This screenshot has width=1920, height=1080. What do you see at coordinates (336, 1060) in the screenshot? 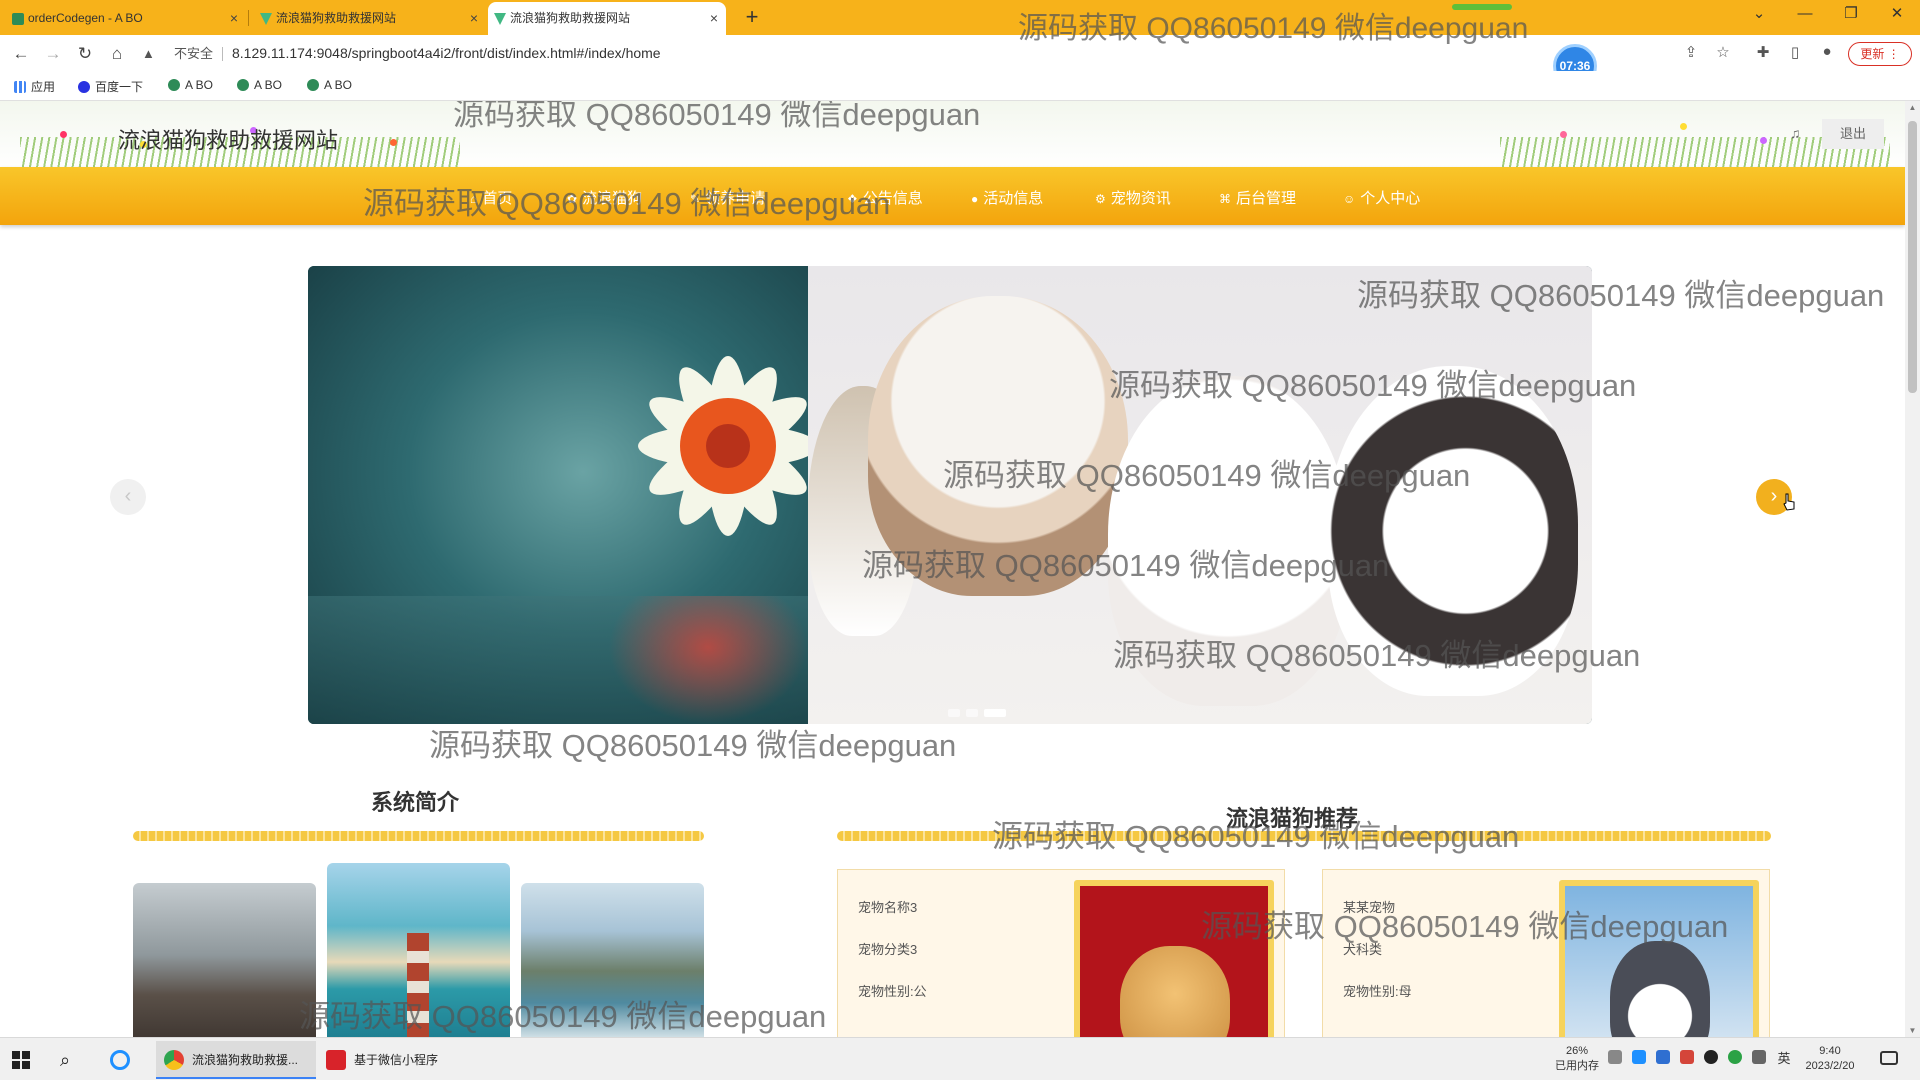
I see `wps-icon` at bounding box center [336, 1060].